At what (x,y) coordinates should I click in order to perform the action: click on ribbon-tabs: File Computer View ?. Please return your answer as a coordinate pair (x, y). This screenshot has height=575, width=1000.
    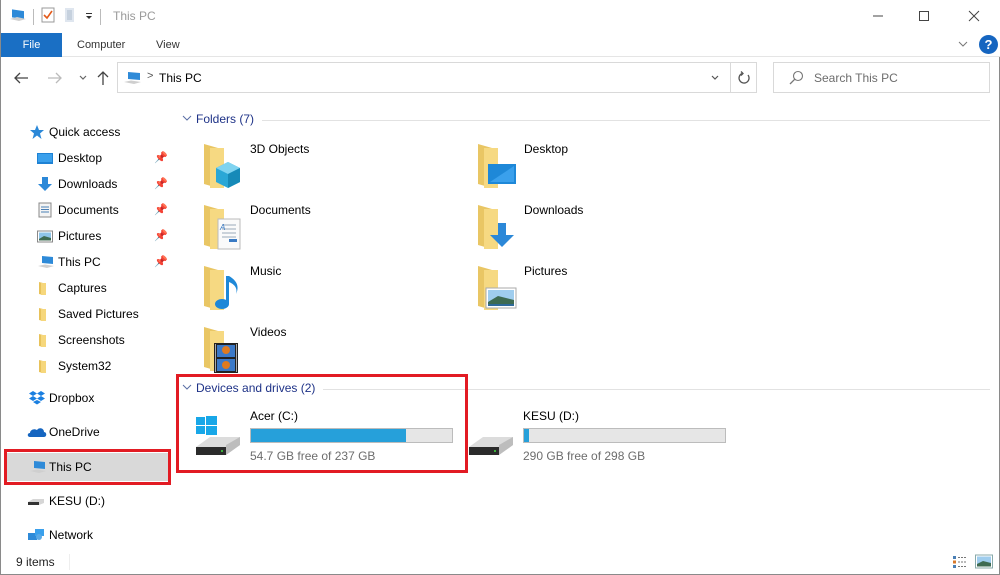
    Looking at the image, I should click on (500, 45).